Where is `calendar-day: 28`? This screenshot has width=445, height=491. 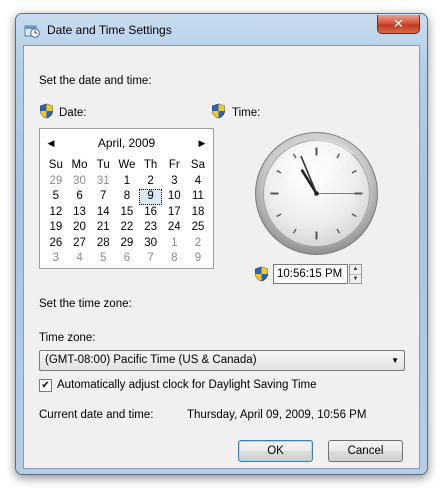 calendar-day: 28 is located at coordinates (103, 244).